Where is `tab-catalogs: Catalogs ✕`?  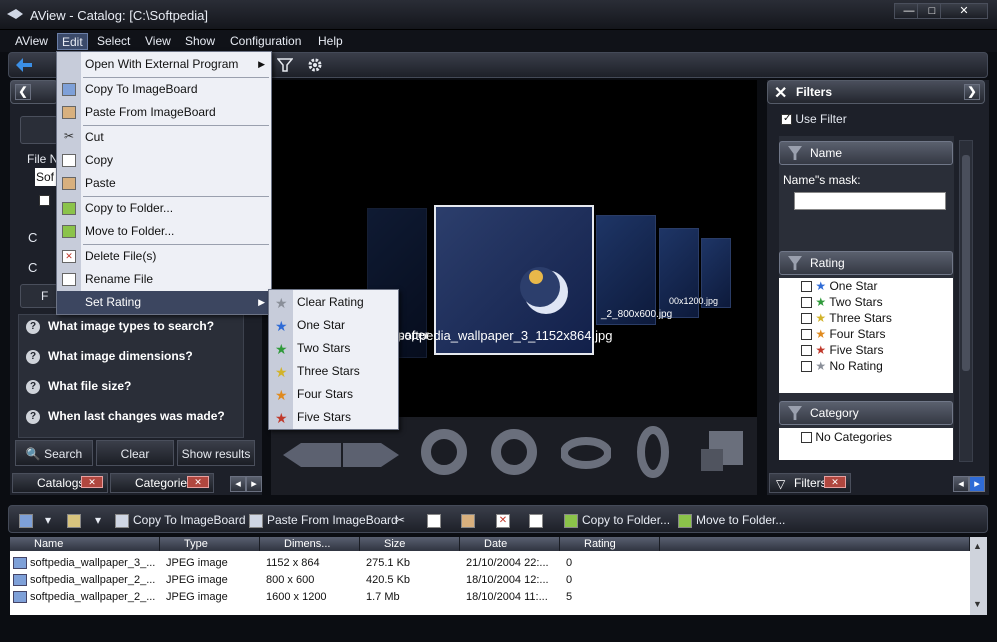
tab-catalogs: Catalogs ✕ is located at coordinates (60, 483).